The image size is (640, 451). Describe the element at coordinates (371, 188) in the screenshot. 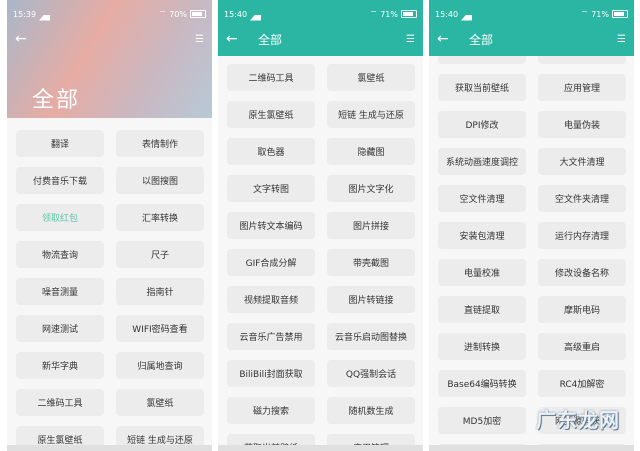

I see `tool-button: 图片文字化` at that location.